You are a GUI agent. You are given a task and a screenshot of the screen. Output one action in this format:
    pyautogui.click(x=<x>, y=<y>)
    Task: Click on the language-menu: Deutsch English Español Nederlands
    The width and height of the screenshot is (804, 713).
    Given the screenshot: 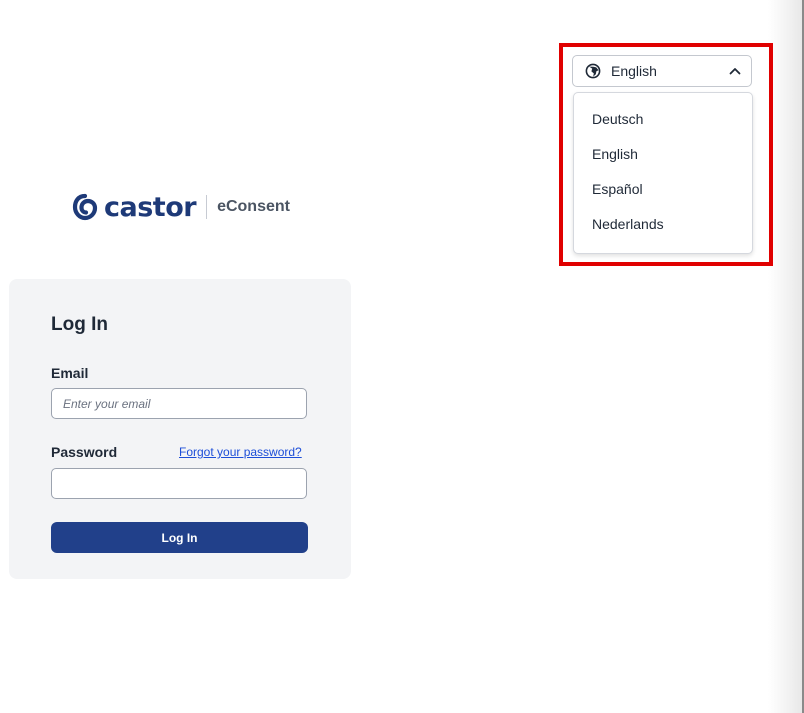 What is the action you would take?
    pyautogui.click(x=663, y=173)
    